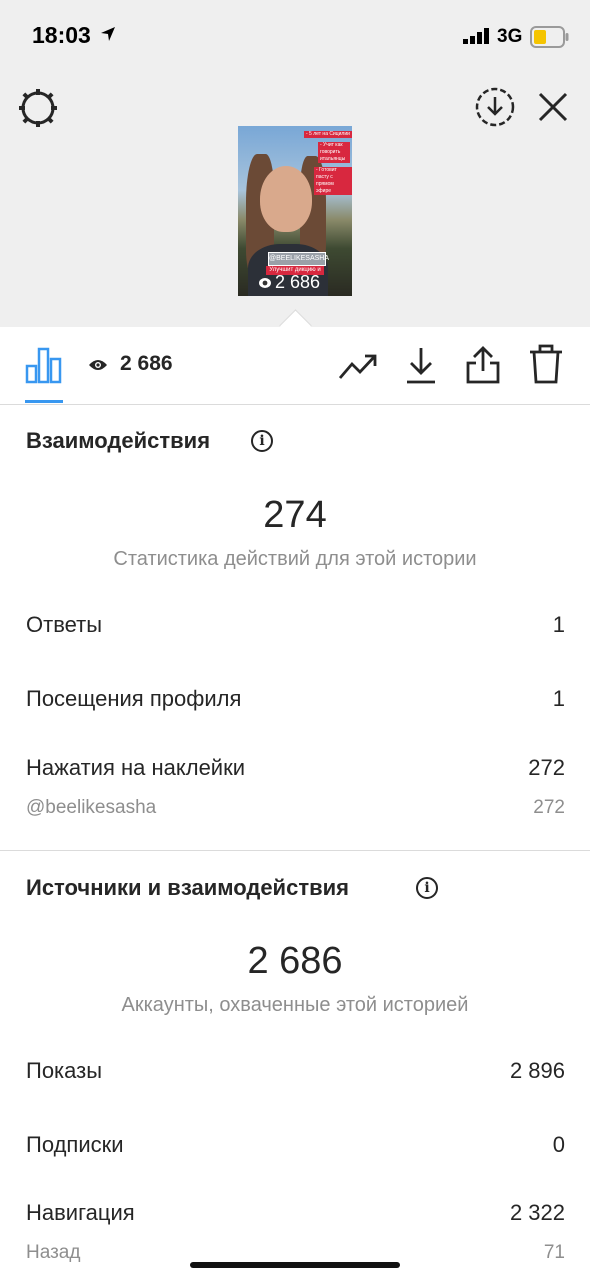 This screenshot has width=590, height=1280. I want to click on stats-bar-chart-icon, so click(44, 365).